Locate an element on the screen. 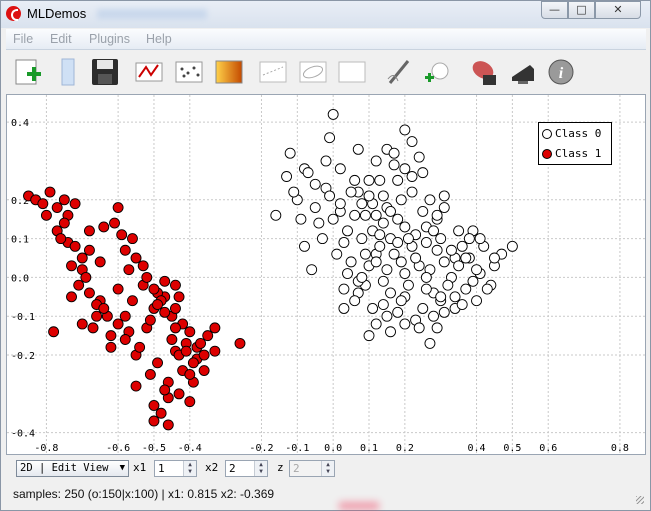  x1-label: x1 is located at coordinates (140, 467).